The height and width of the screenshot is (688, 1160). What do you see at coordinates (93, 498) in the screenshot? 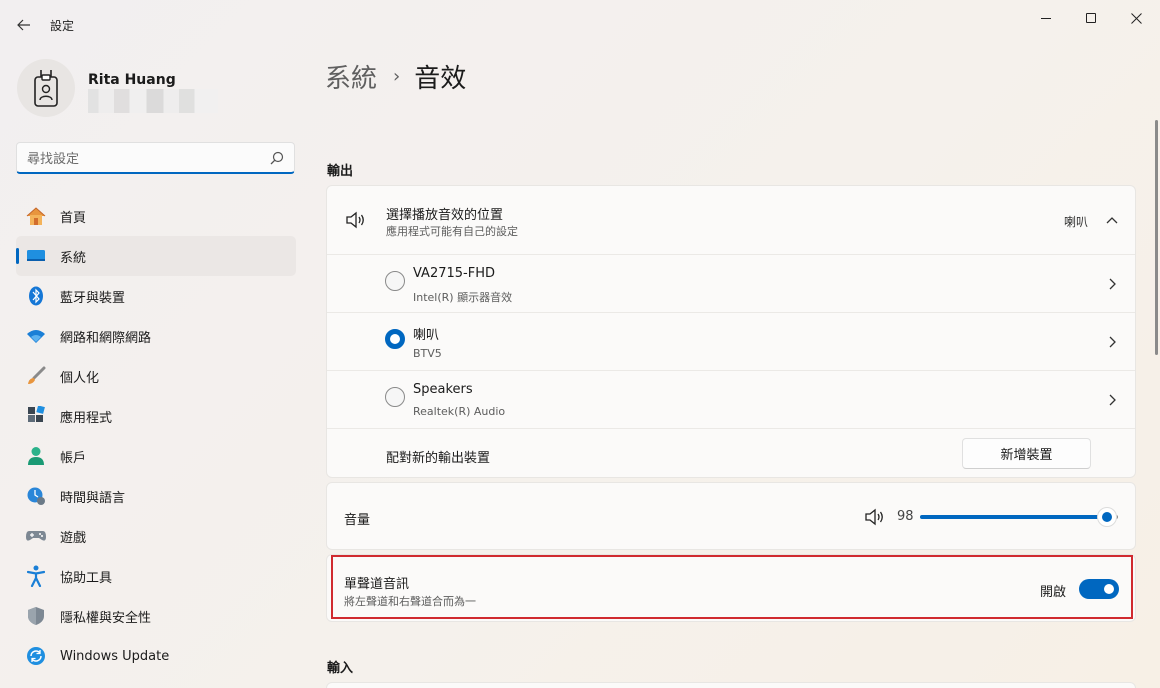
I see `sidebar-item-label: 時間與語言` at bounding box center [93, 498].